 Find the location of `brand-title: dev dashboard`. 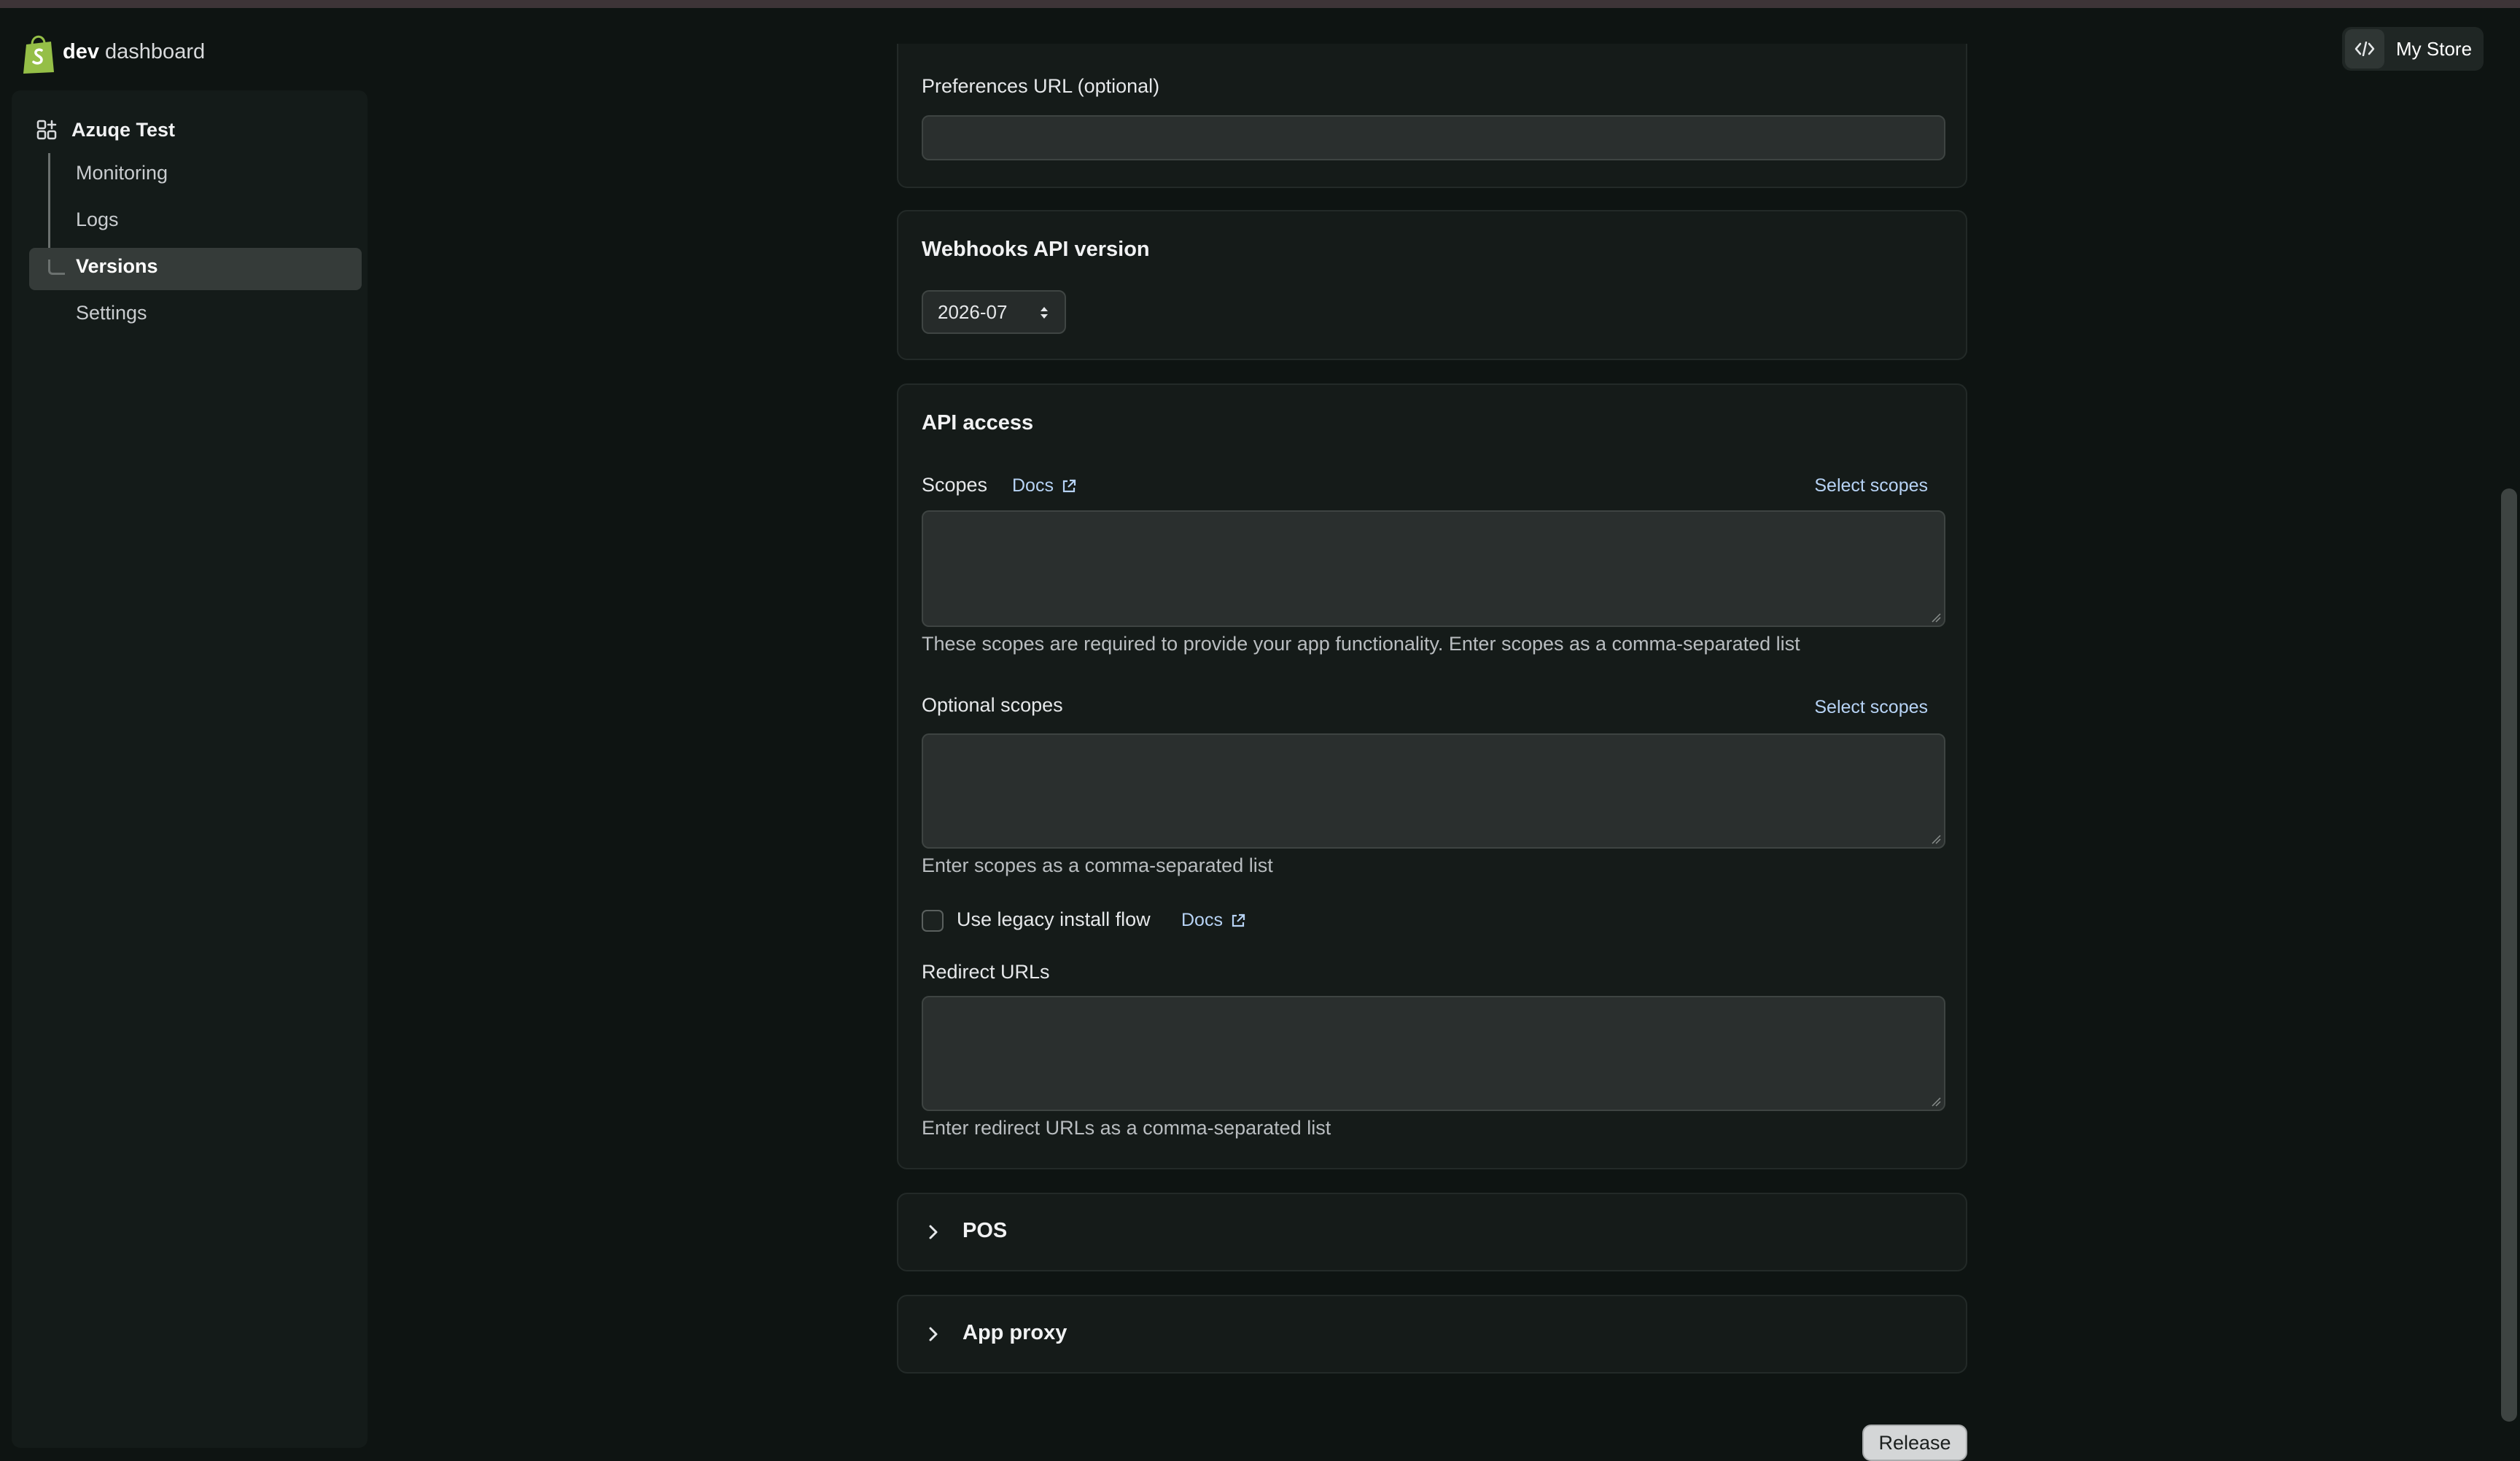

brand-title: dev dashboard is located at coordinates (134, 52).